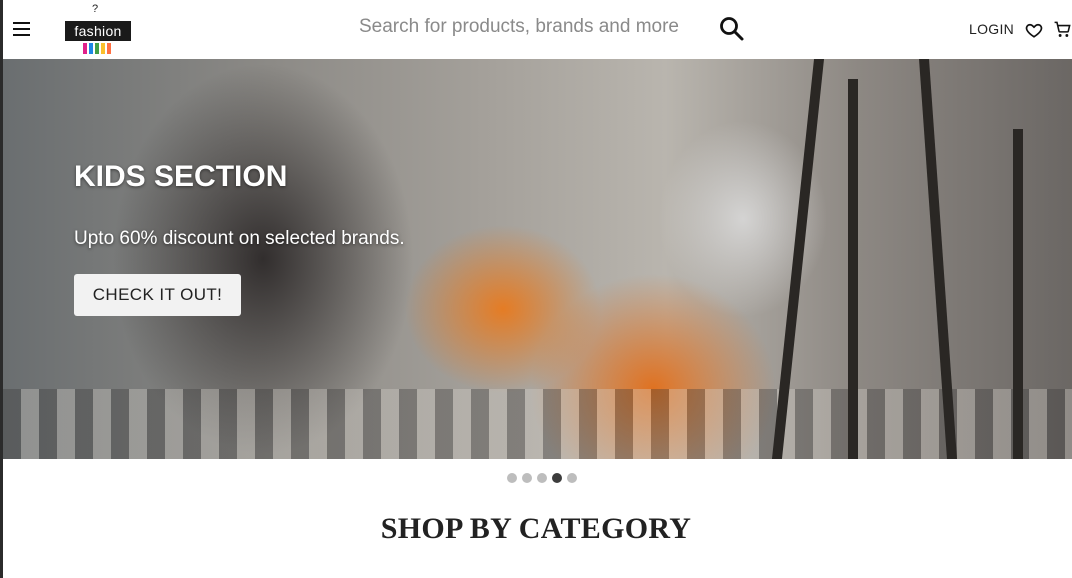  What do you see at coordinates (991, 29) in the screenshot?
I see `login-link: LOGIN` at bounding box center [991, 29].